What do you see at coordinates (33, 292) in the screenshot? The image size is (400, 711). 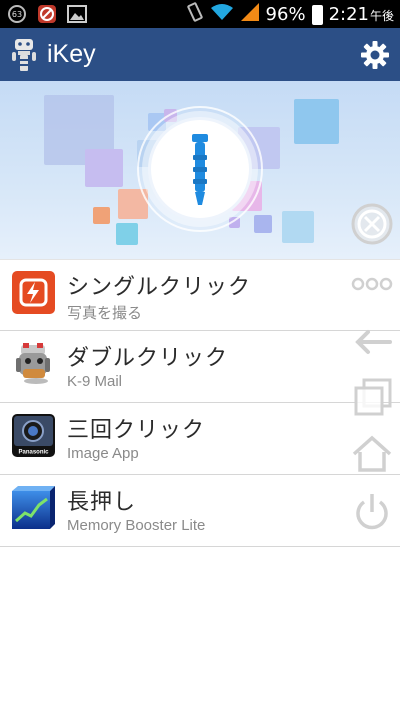 I see `flash-camera-app-icon` at bounding box center [33, 292].